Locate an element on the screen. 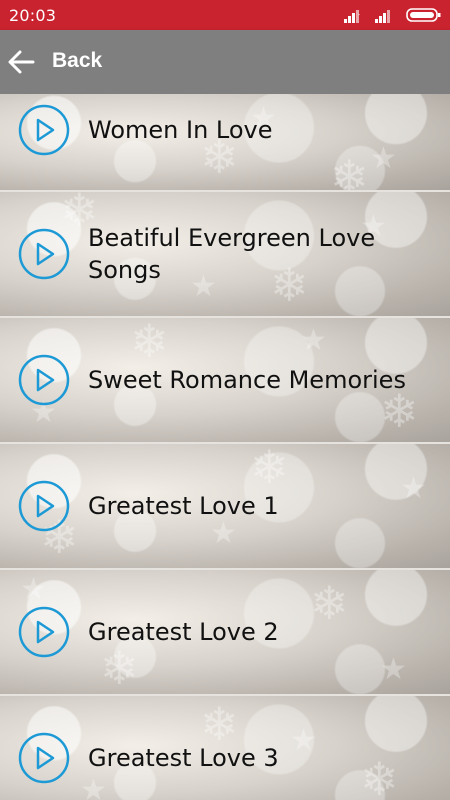 The image size is (450, 800). item-title: Greatest Love 1 is located at coordinates (183, 506).